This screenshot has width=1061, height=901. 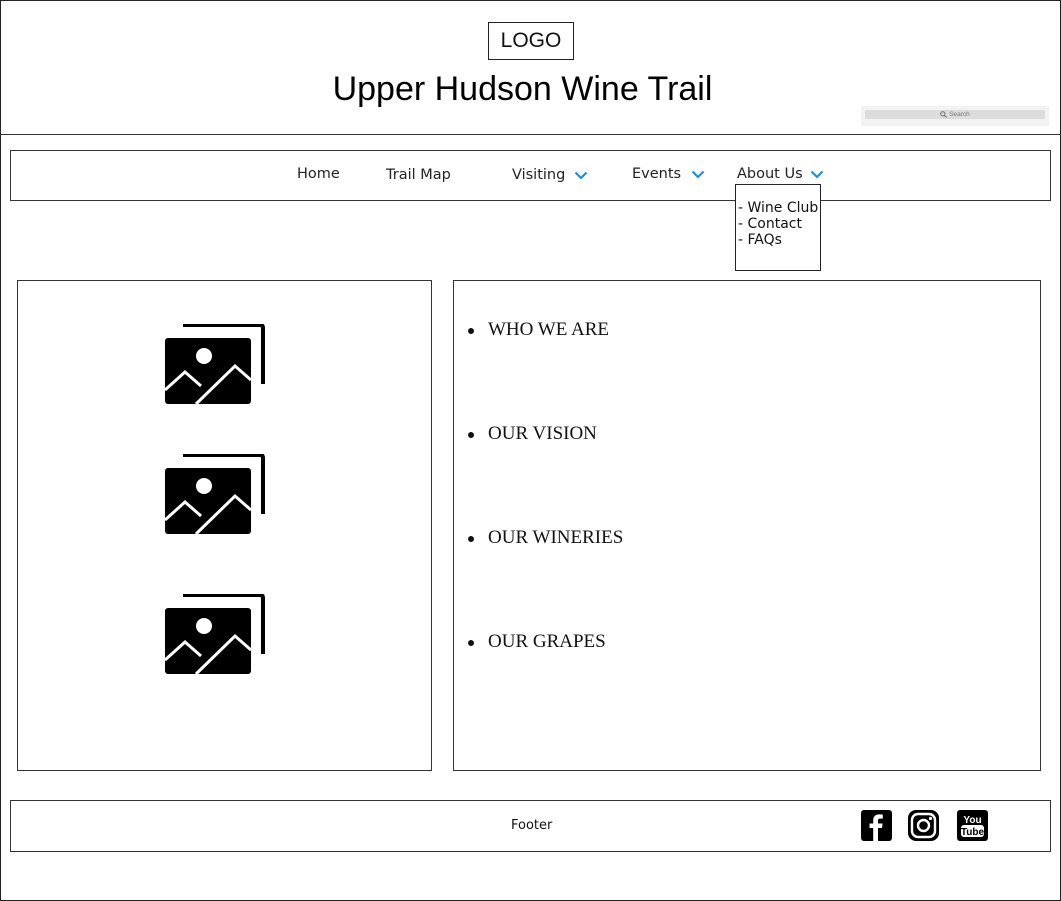 I want to click on dropdown-item-faqs: - FAQs, so click(x=778, y=240).